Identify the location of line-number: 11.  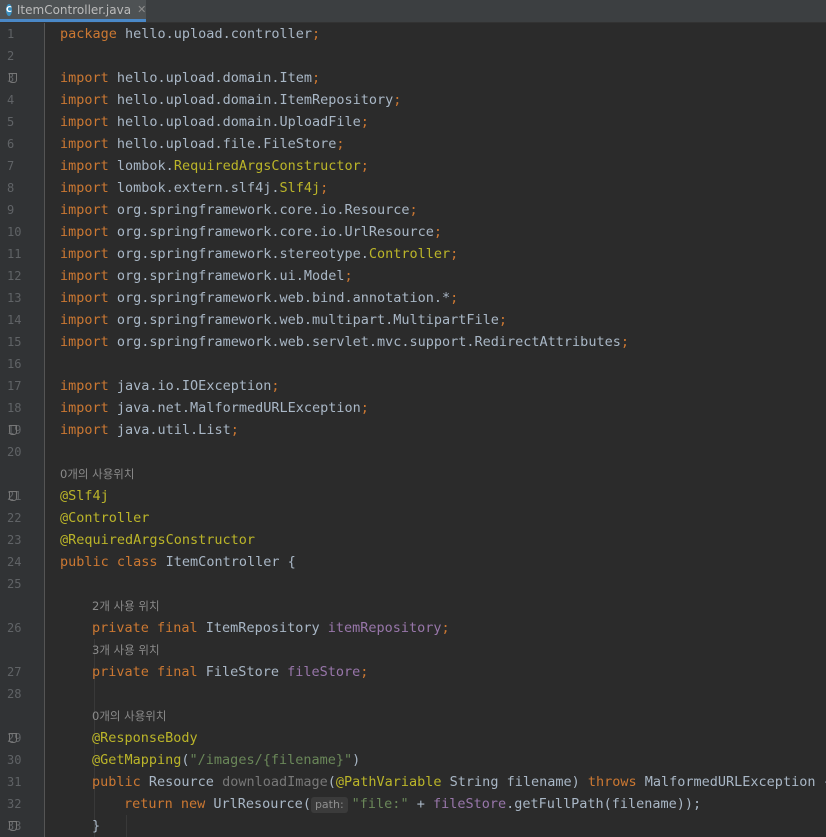
(14, 254).